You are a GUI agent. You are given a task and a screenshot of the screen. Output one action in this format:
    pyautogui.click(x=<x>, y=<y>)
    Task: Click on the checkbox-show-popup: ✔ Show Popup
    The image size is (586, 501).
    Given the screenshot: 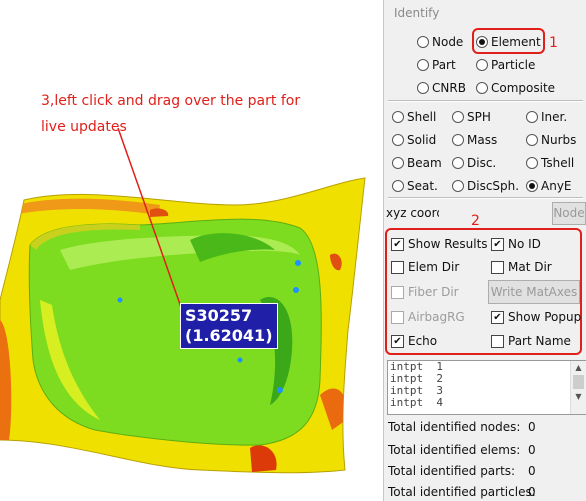 What is the action you would take?
    pyautogui.click(x=536, y=317)
    